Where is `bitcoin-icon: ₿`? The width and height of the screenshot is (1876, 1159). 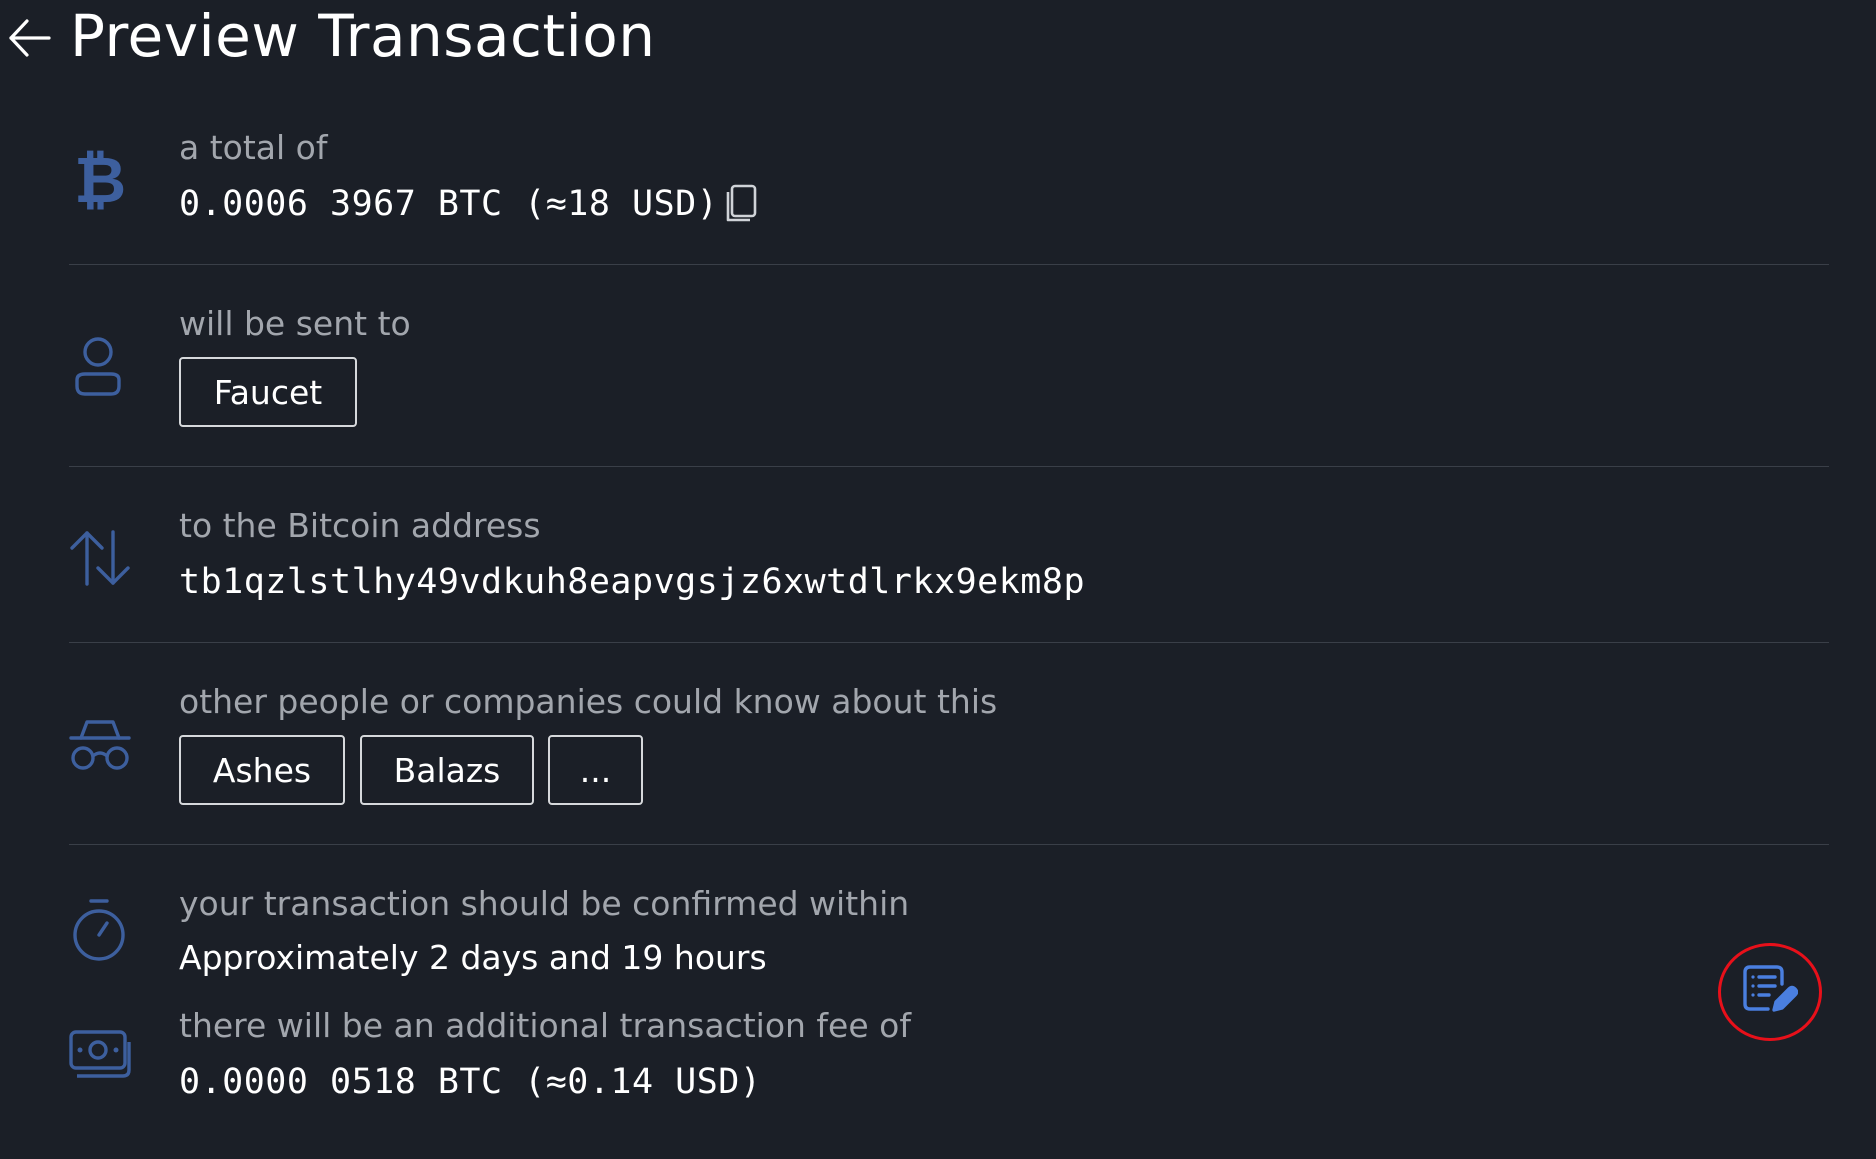 bitcoin-icon: ₿ is located at coordinates (99, 178).